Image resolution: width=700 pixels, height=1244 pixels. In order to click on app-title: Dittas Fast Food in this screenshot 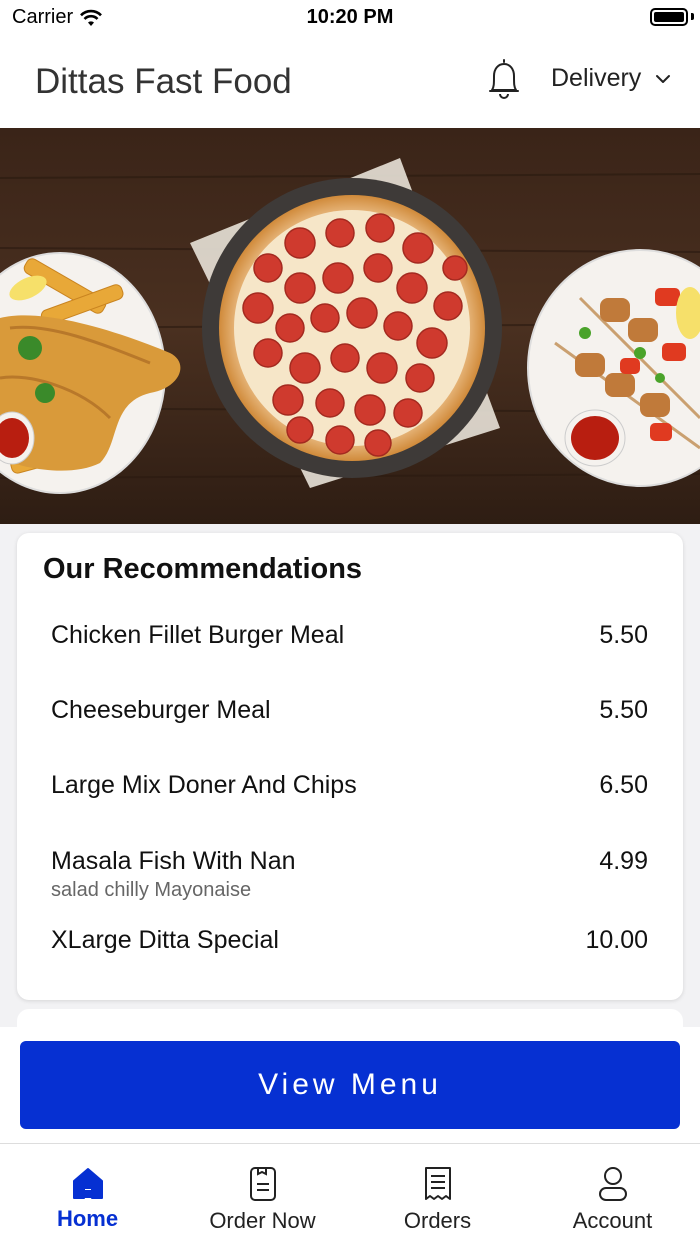, I will do `click(163, 81)`.